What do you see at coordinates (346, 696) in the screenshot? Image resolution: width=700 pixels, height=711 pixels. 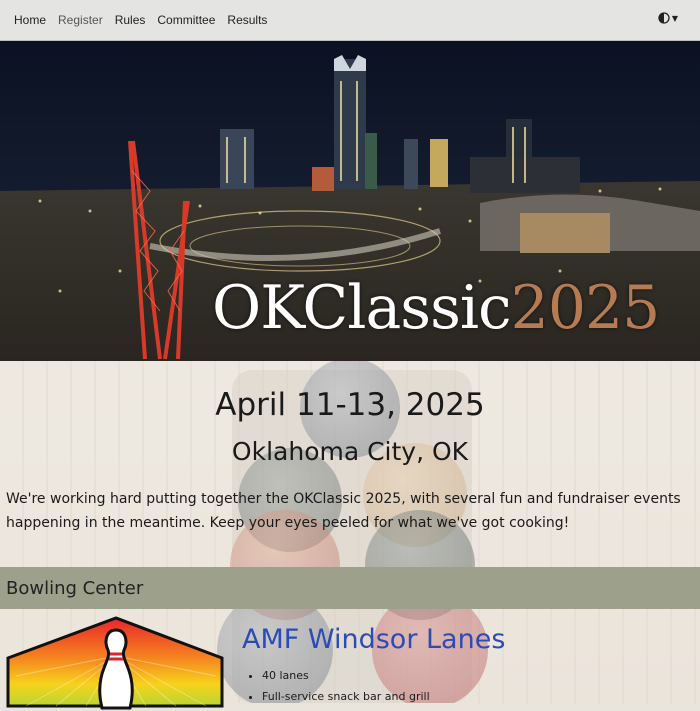 I see `list-item: Full-service snack bar and grill` at bounding box center [346, 696].